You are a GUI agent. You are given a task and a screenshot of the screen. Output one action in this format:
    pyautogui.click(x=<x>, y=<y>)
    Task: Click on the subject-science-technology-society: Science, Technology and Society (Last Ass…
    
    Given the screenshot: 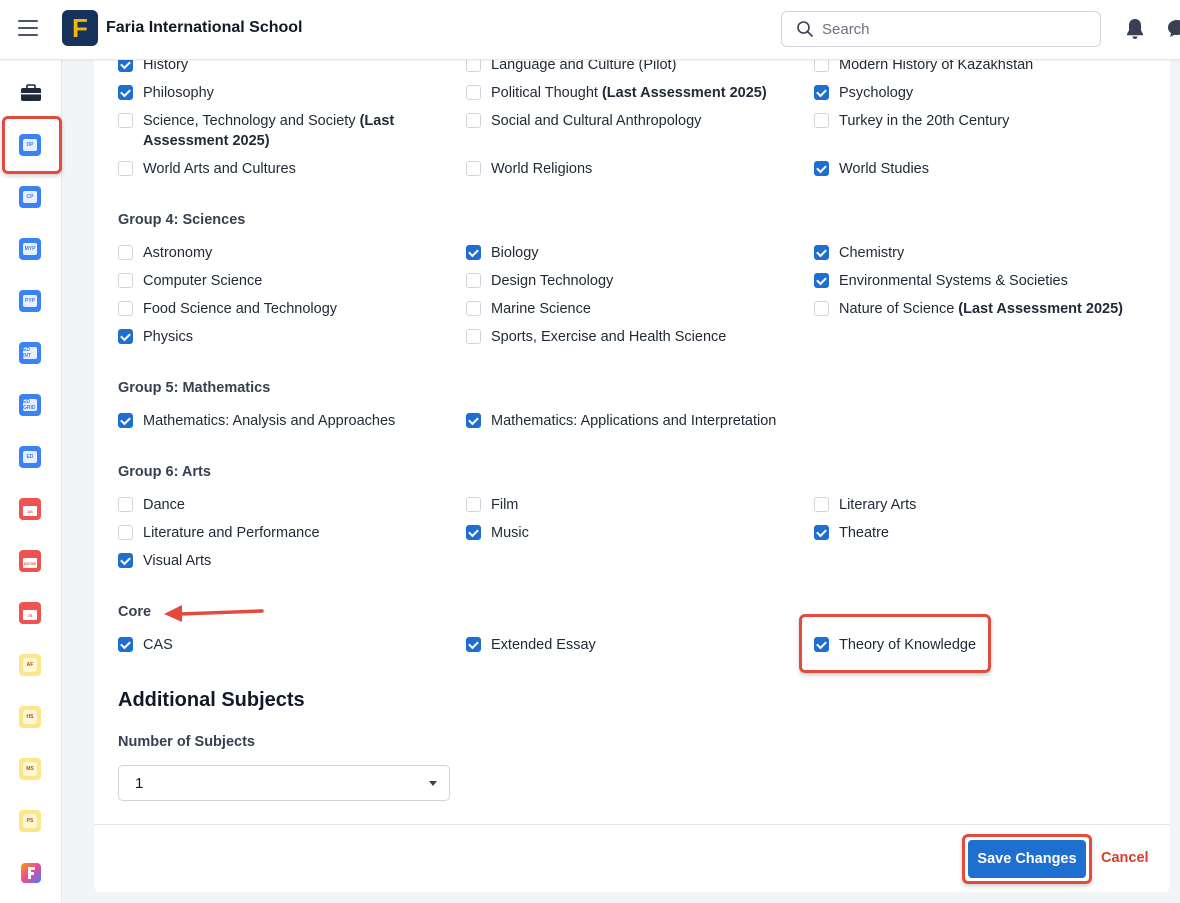 What is the action you would take?
    pyautogui.click(x=278, y=131)
    